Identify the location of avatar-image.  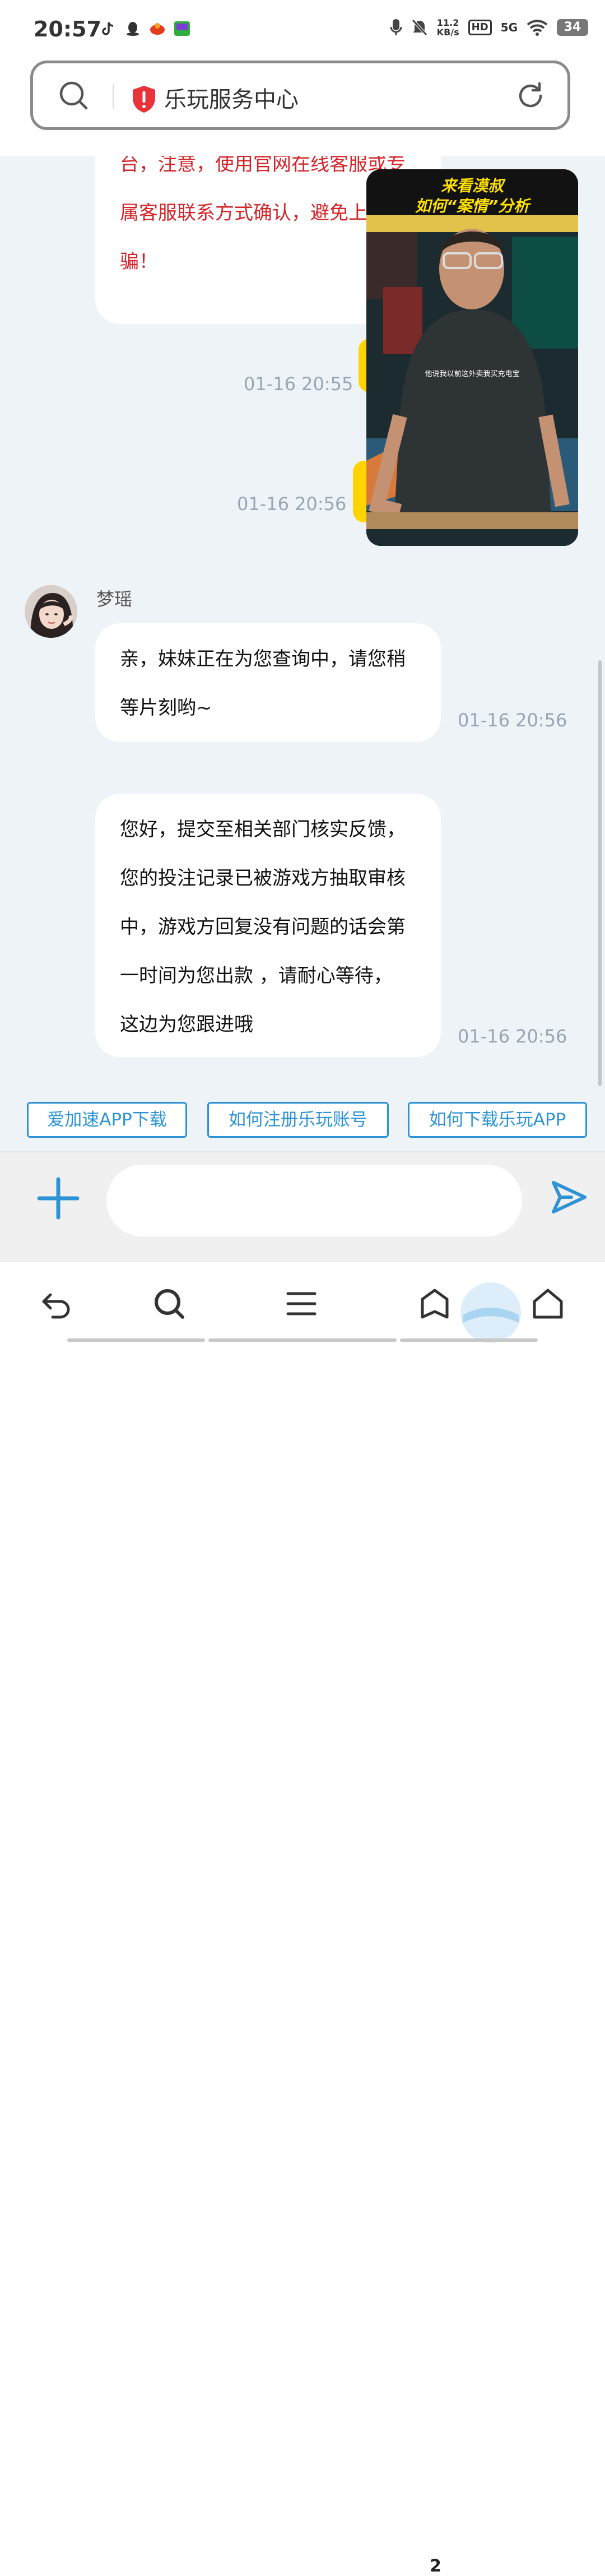
(51, 611).